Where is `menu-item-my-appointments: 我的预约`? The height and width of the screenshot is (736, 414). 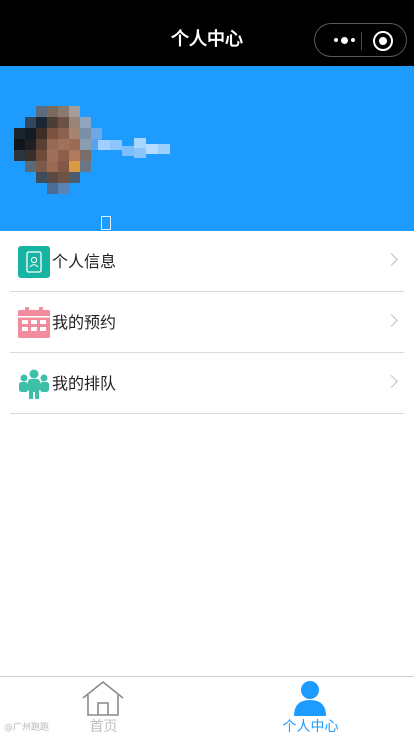 menu-item-my-appointments: 我的预约 is located at coordinates (207, 322).